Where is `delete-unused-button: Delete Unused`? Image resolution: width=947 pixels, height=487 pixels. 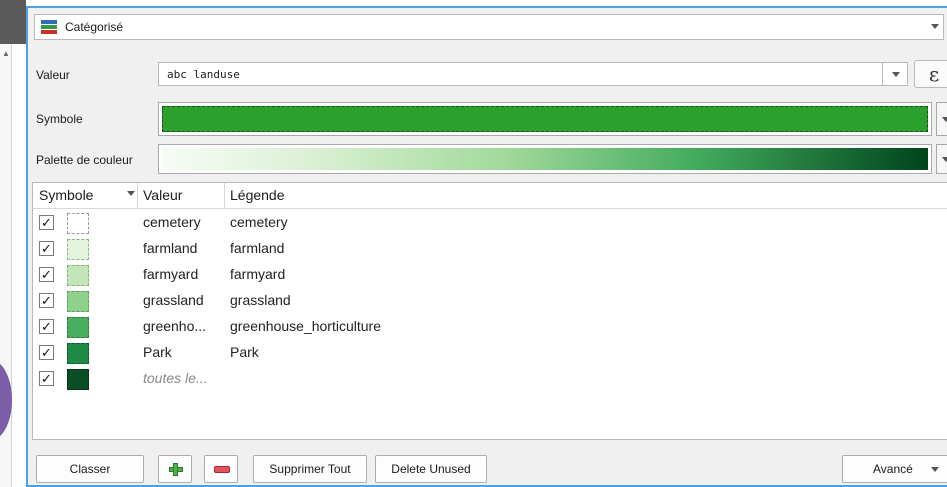 delete-unused-button: Delete Unused is located at coordinates (431, 469).